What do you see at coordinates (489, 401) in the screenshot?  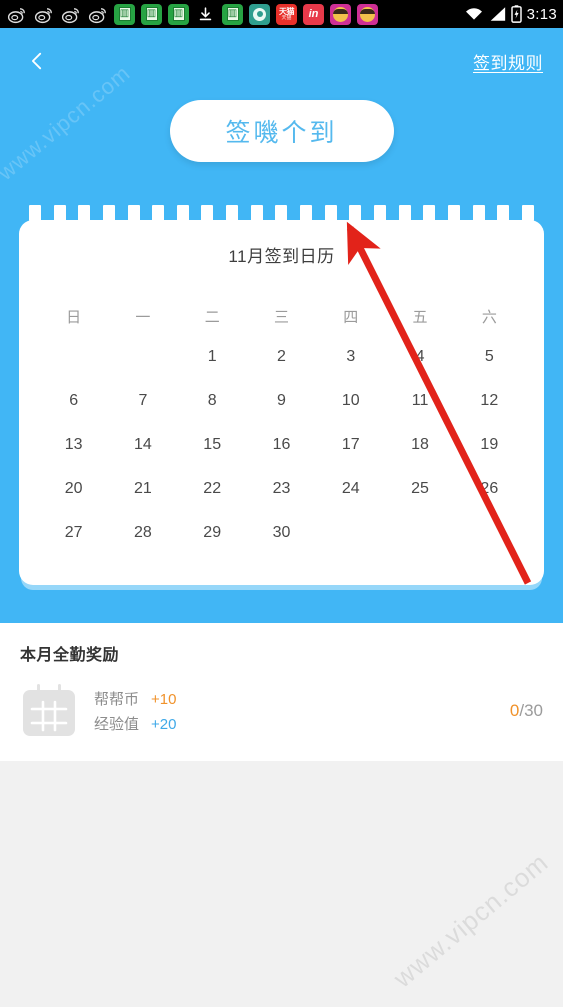 I see `calendar-day: 12` at bounding box center [489, 401].